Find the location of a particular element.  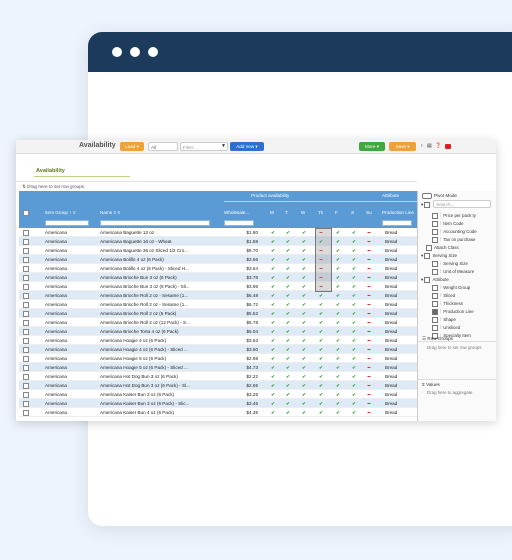

col-day-su: Su is located at coordinates (369, 212).